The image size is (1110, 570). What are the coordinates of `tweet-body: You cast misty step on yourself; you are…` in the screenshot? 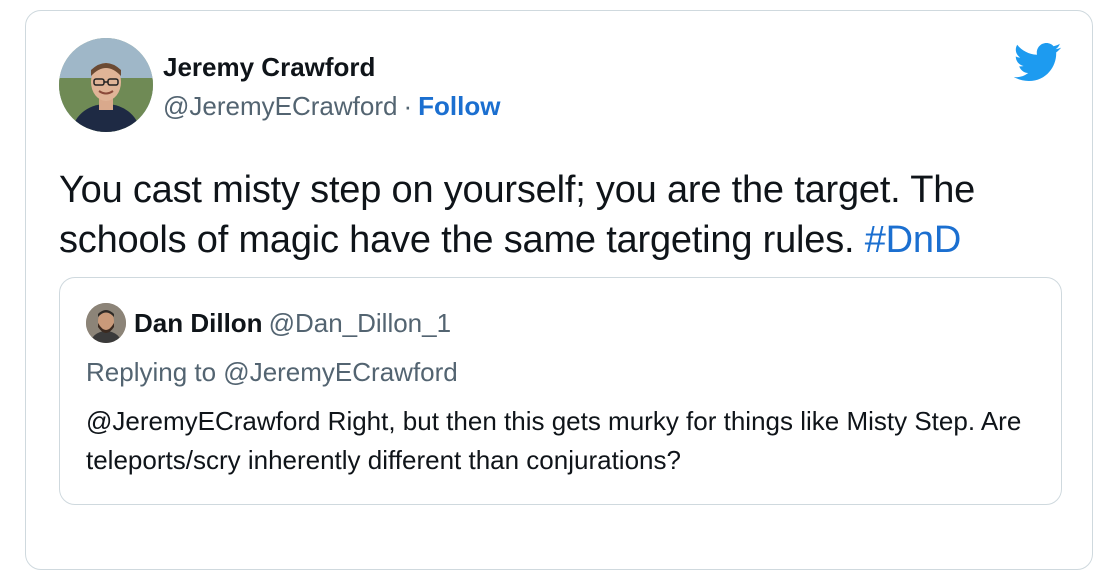 It's located at (517, 215).